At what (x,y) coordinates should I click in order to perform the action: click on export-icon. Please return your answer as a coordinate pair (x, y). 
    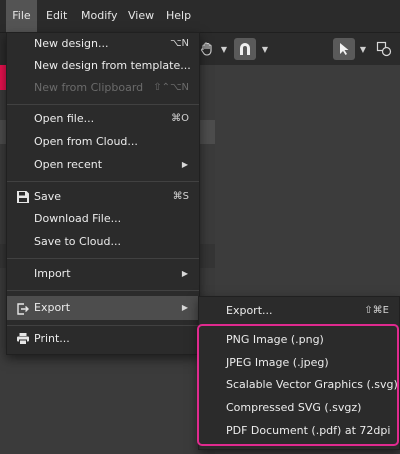
    Looking at the image, I should click on (23, 308).